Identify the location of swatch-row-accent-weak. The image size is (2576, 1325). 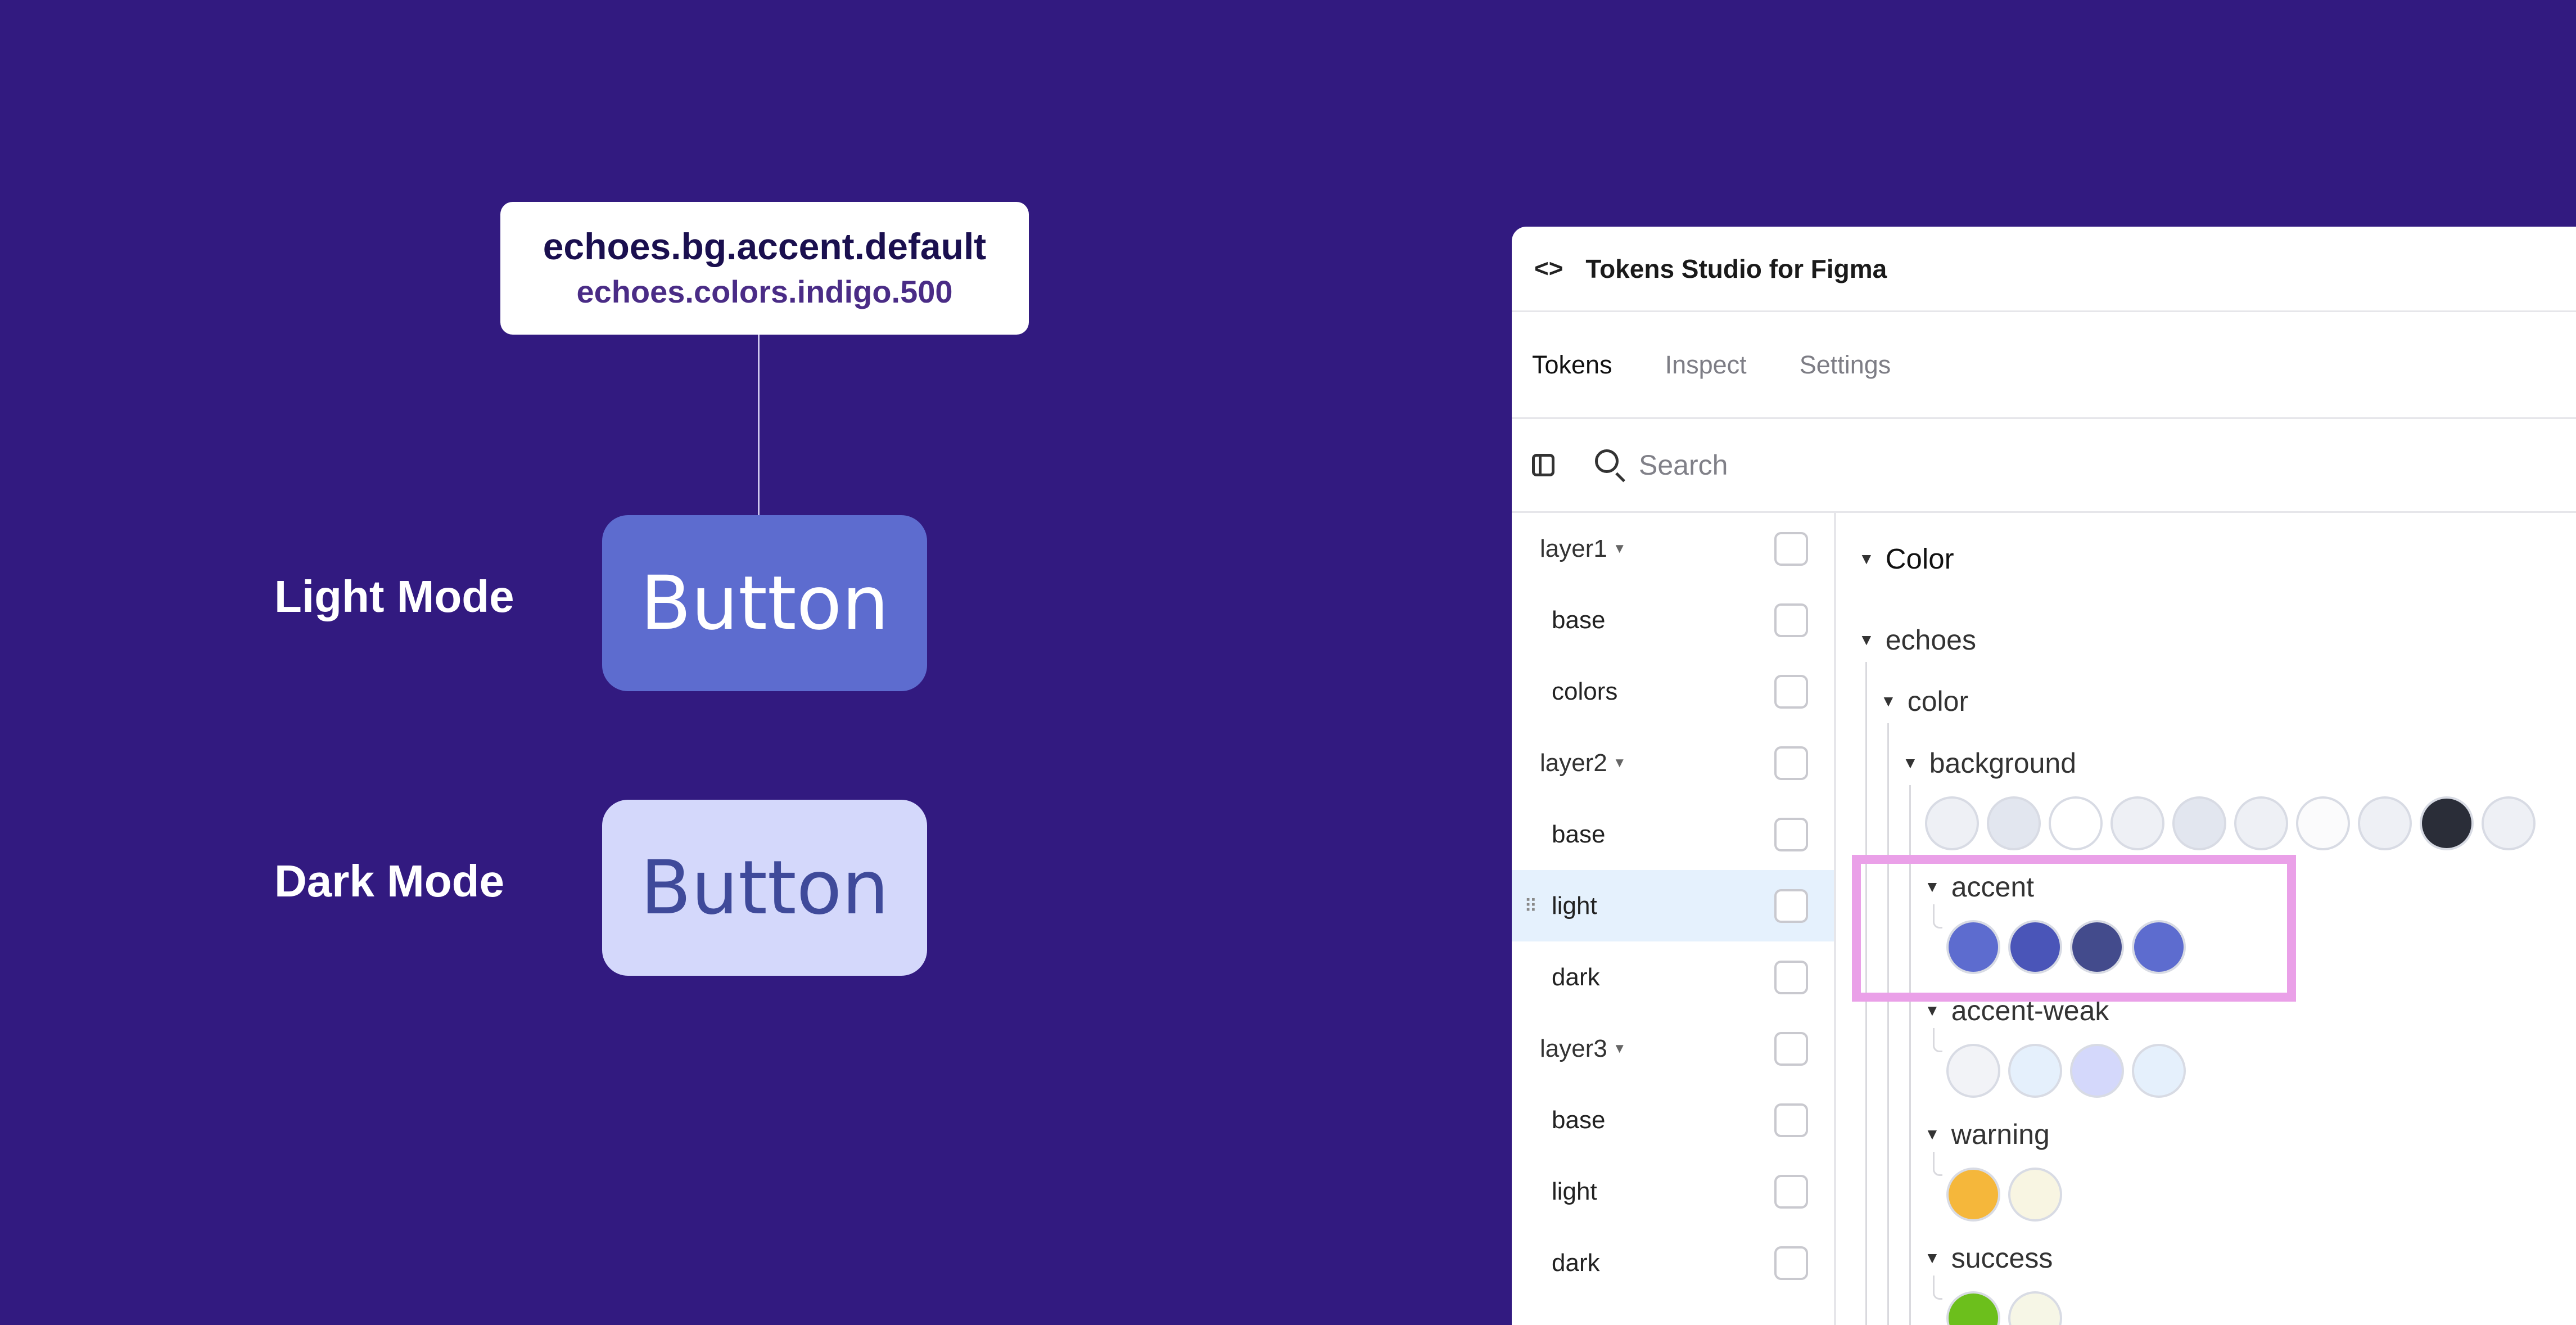
(2070, 1071).